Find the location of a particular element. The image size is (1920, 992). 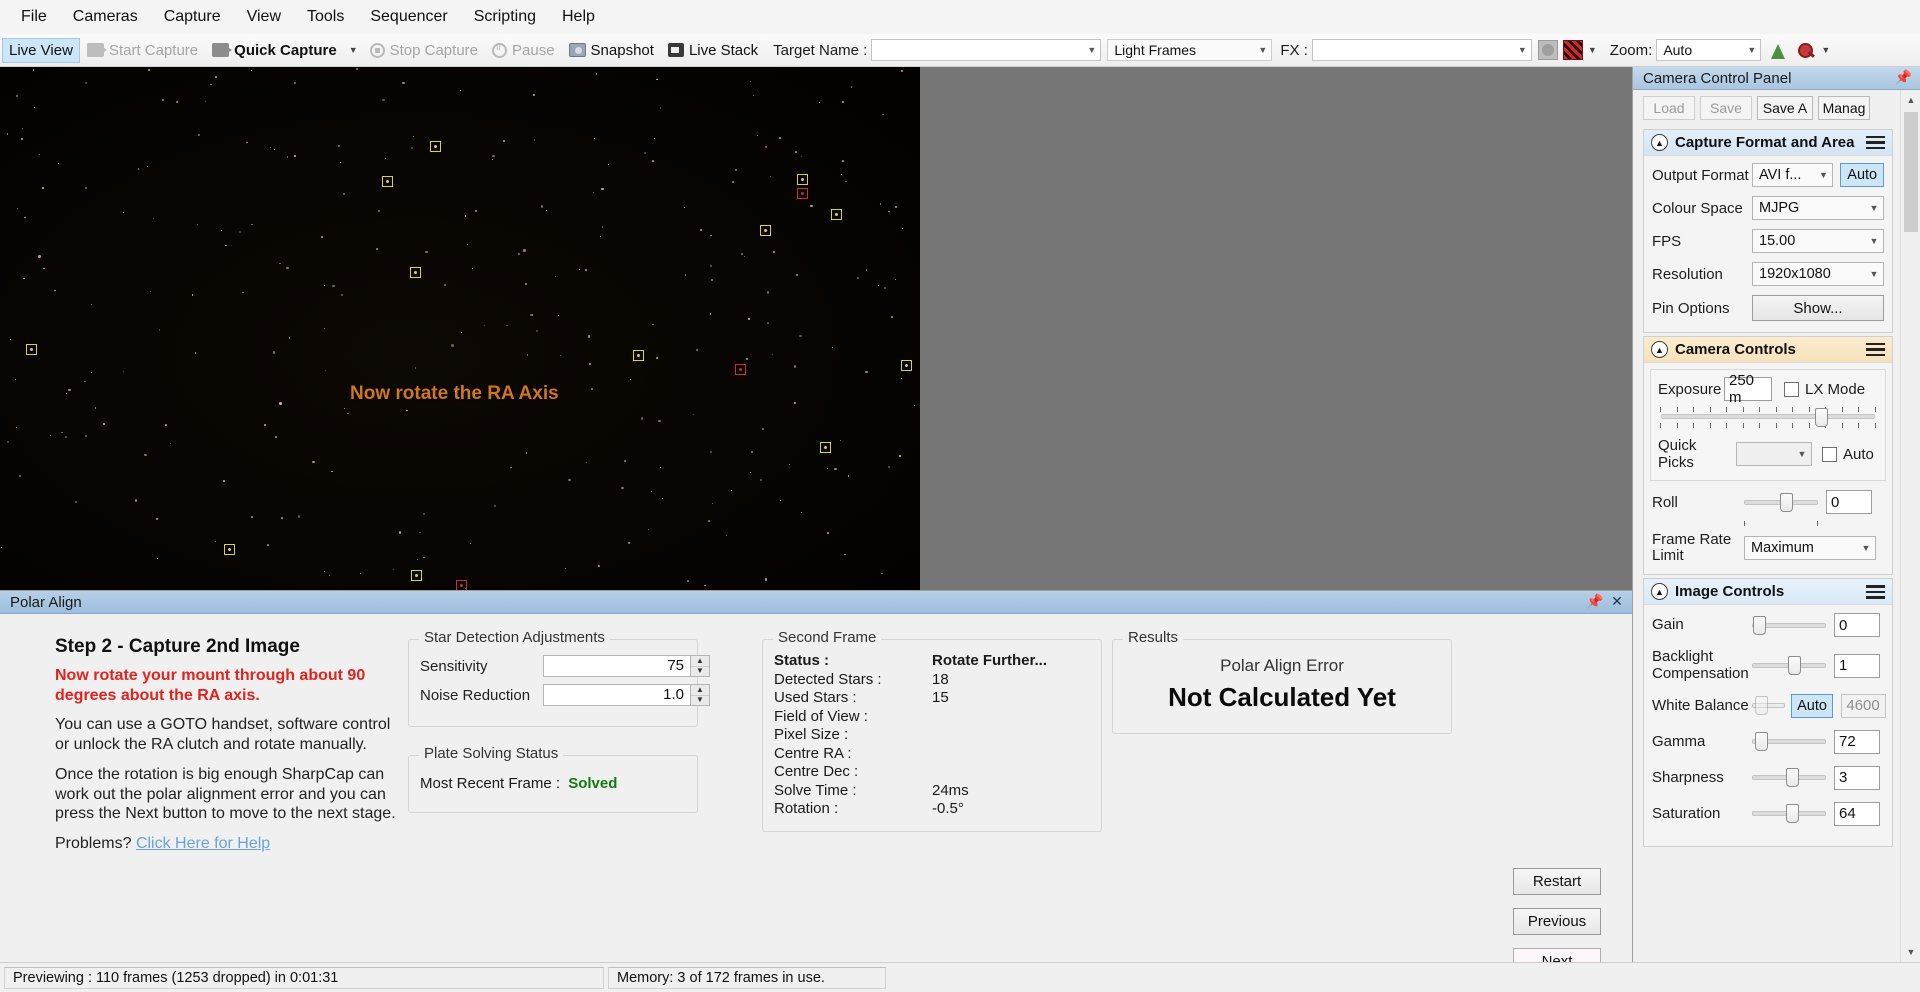

image-control-value: 0 is located at coordinates (1857, 625).